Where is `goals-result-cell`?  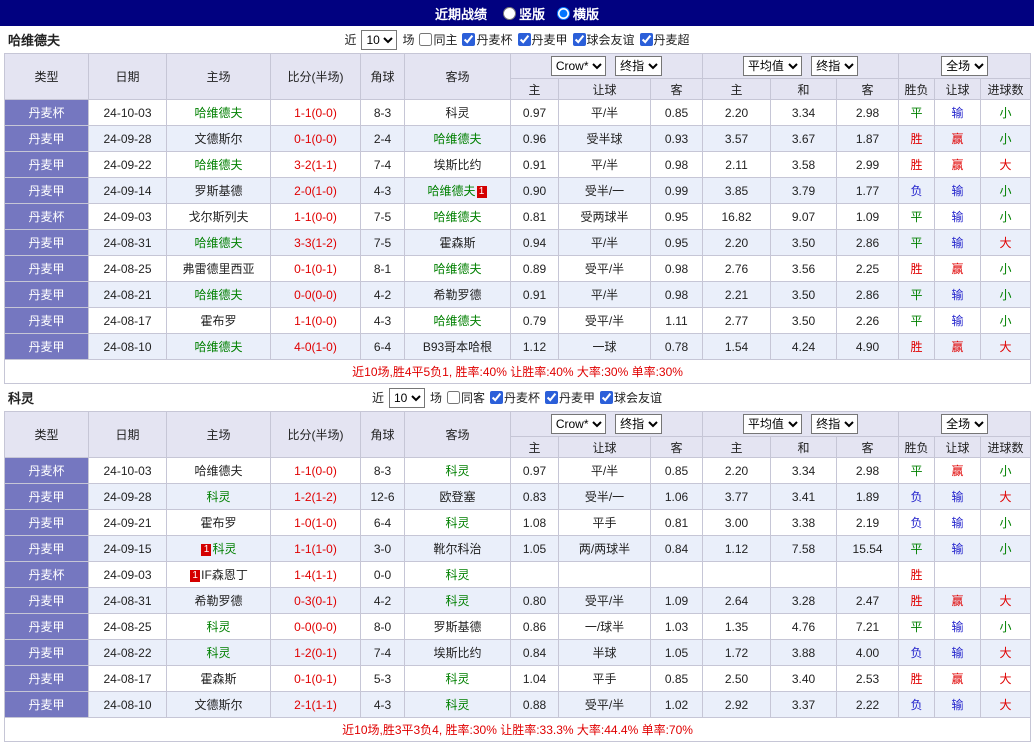 goals-result-cell is located at coordinates (1006, 574).